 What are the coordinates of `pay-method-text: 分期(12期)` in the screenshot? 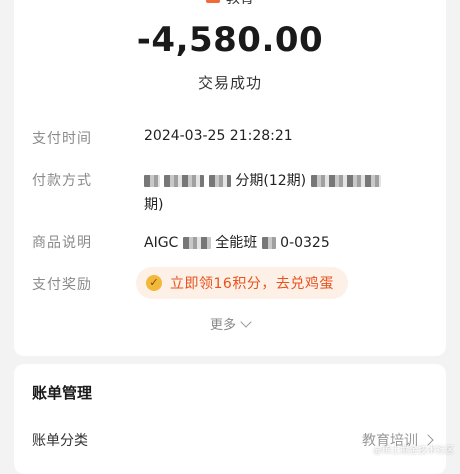 It's located at (271, 181).